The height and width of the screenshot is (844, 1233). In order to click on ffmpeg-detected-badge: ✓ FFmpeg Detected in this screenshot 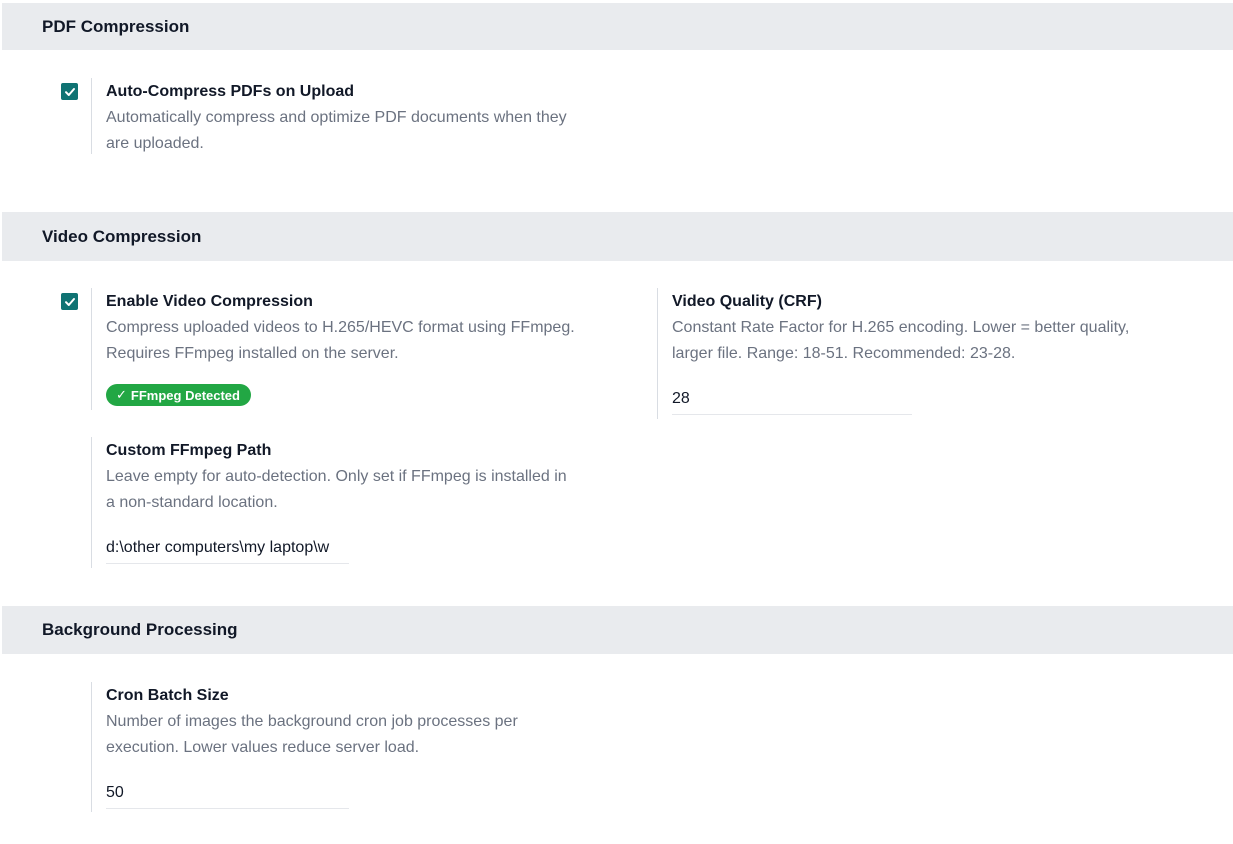, I will do `click(178, 395)`.